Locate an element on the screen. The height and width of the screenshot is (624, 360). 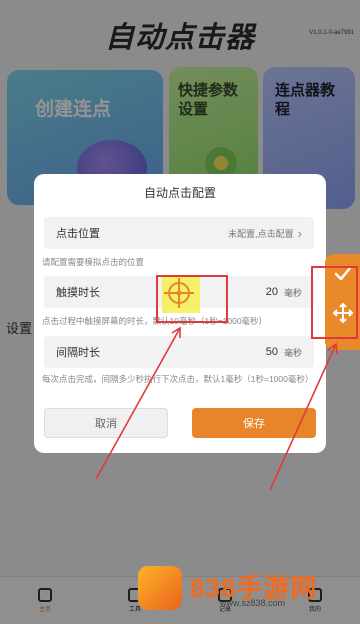
click-position-label: 点击位置 is located at coordinates (78, 234).